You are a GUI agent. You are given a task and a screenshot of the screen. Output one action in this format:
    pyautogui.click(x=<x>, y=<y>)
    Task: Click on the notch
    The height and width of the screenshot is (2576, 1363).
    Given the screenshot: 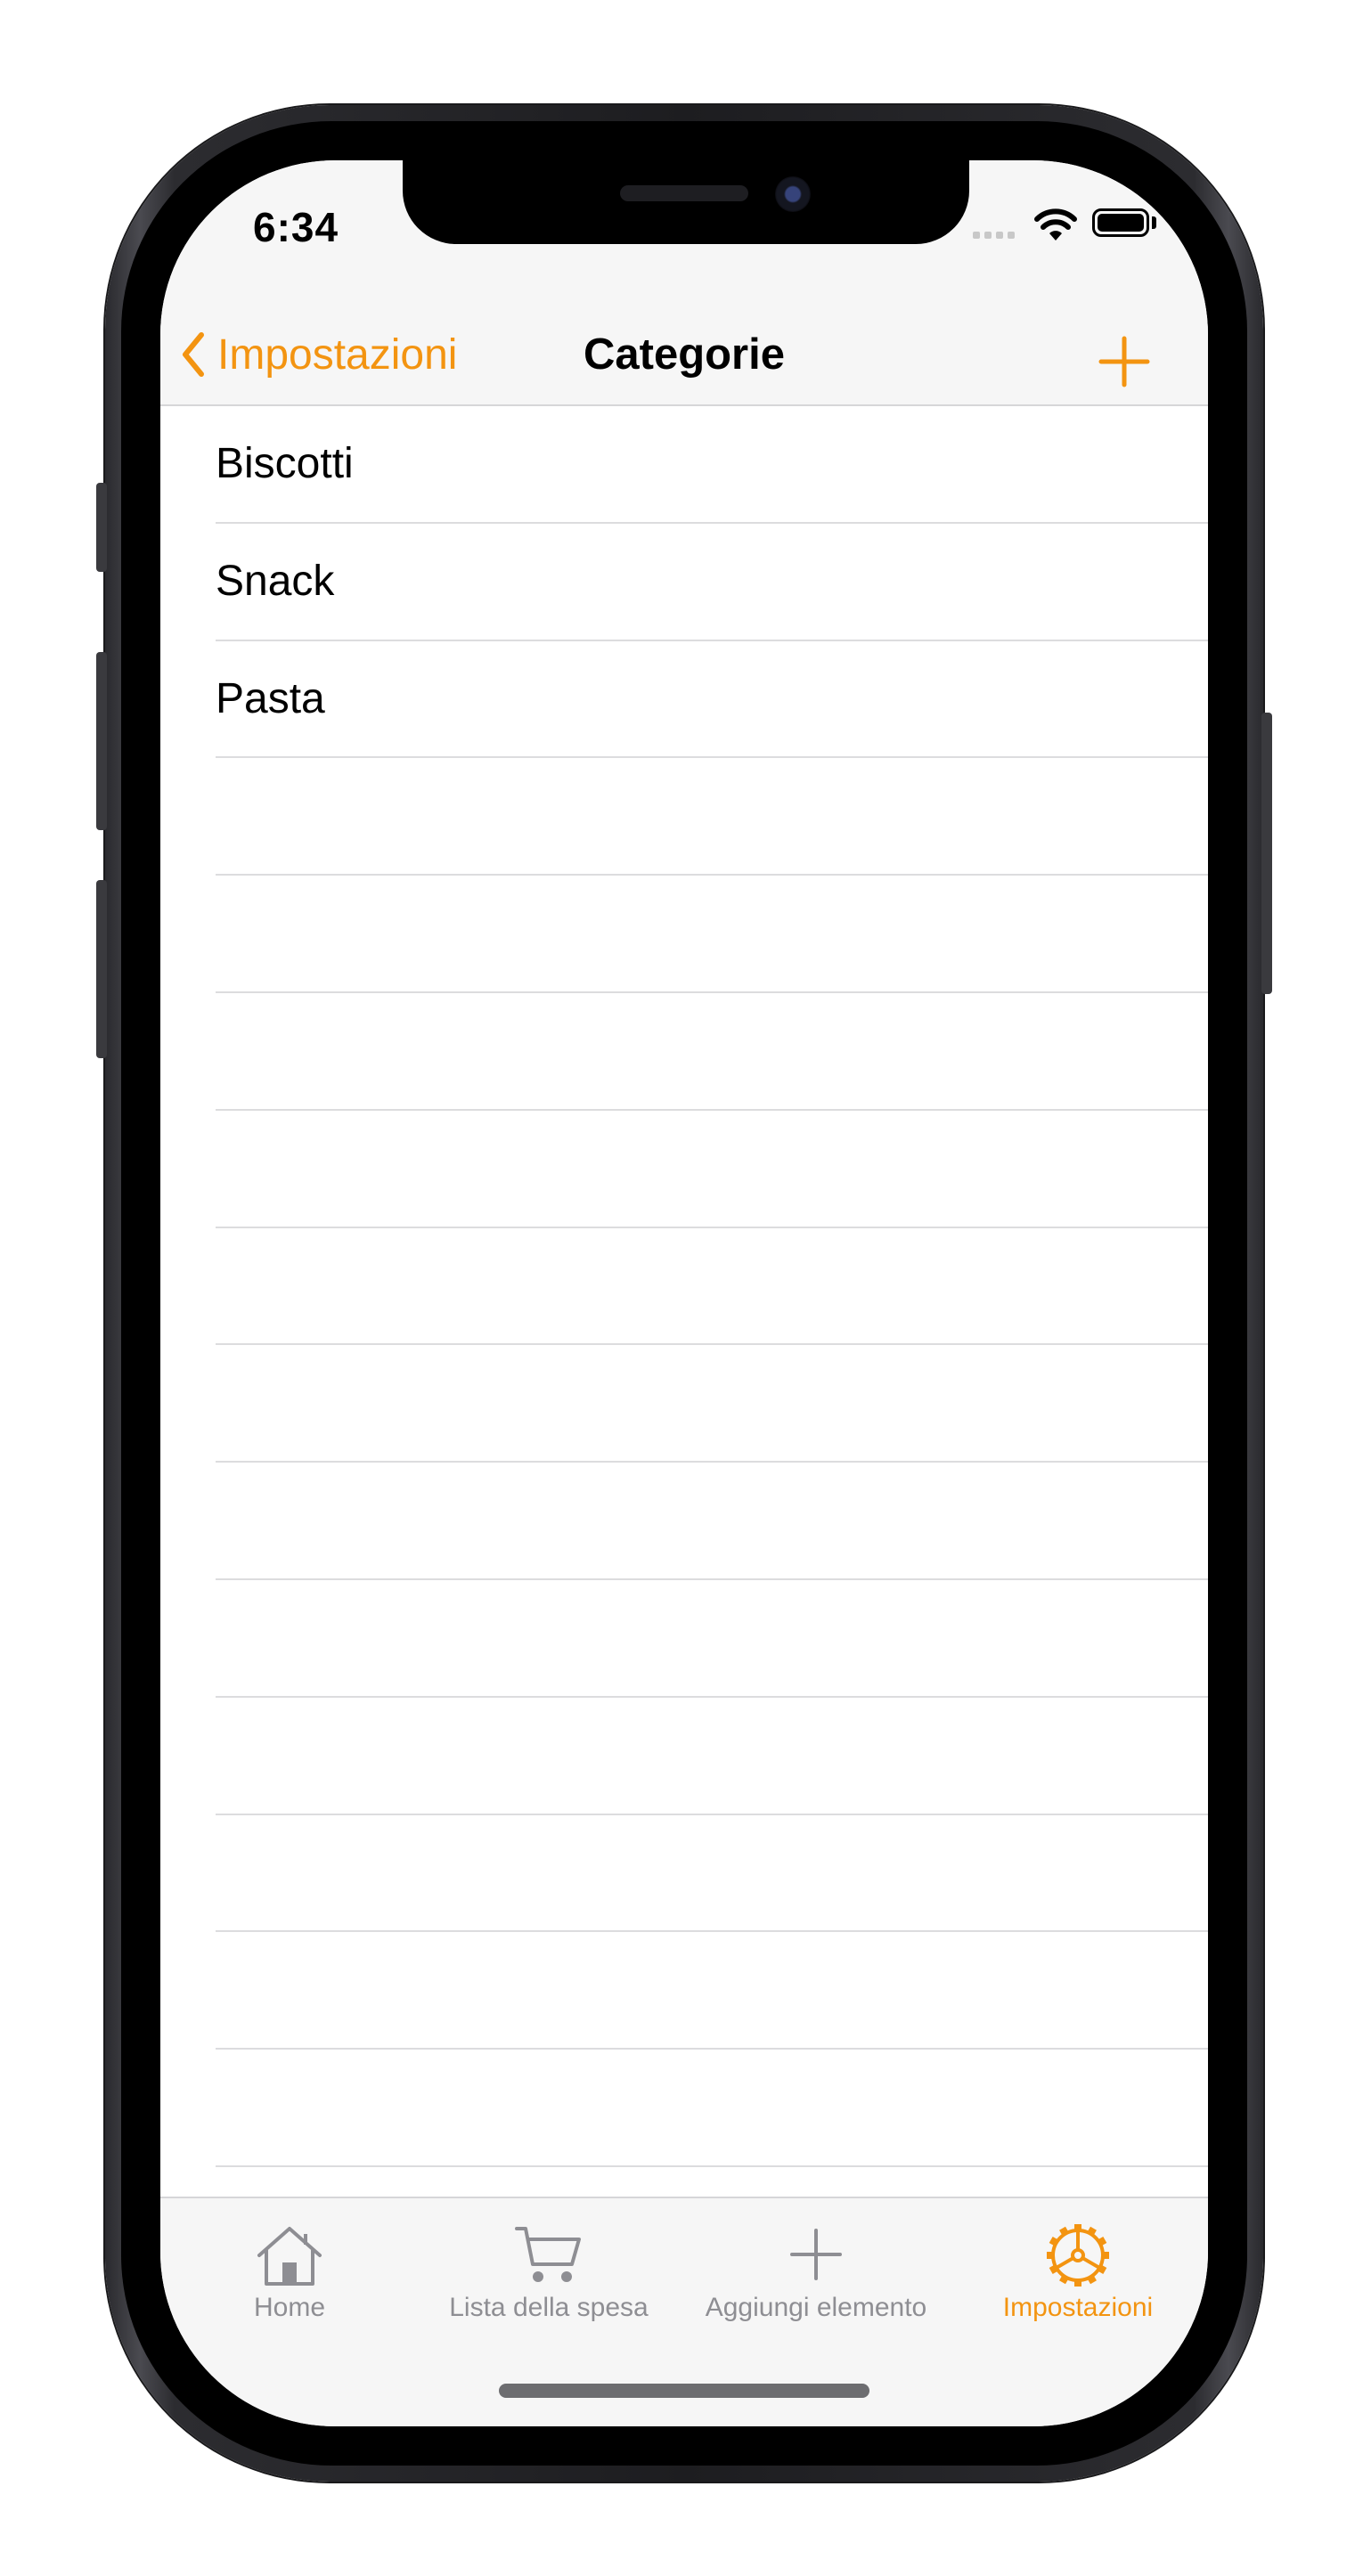 What is the action you would take?
    pyautogui.click(x=686, y=202)
    